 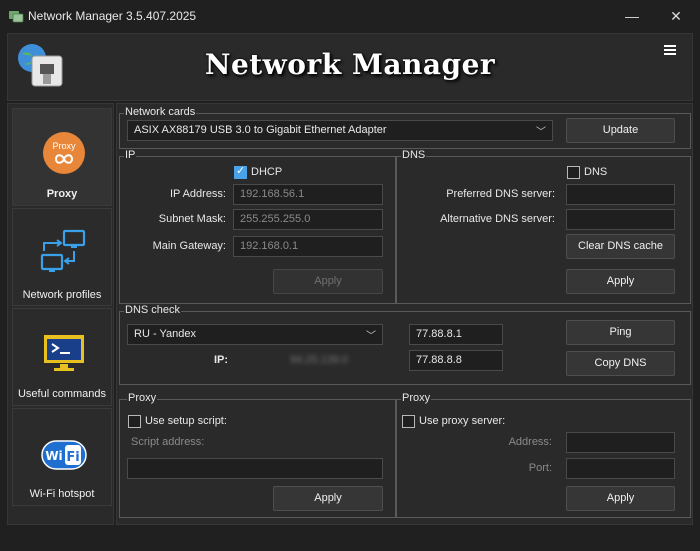 I want to click on subnet-mask-field: 255.255.255.0, so click(x=308, y=219).